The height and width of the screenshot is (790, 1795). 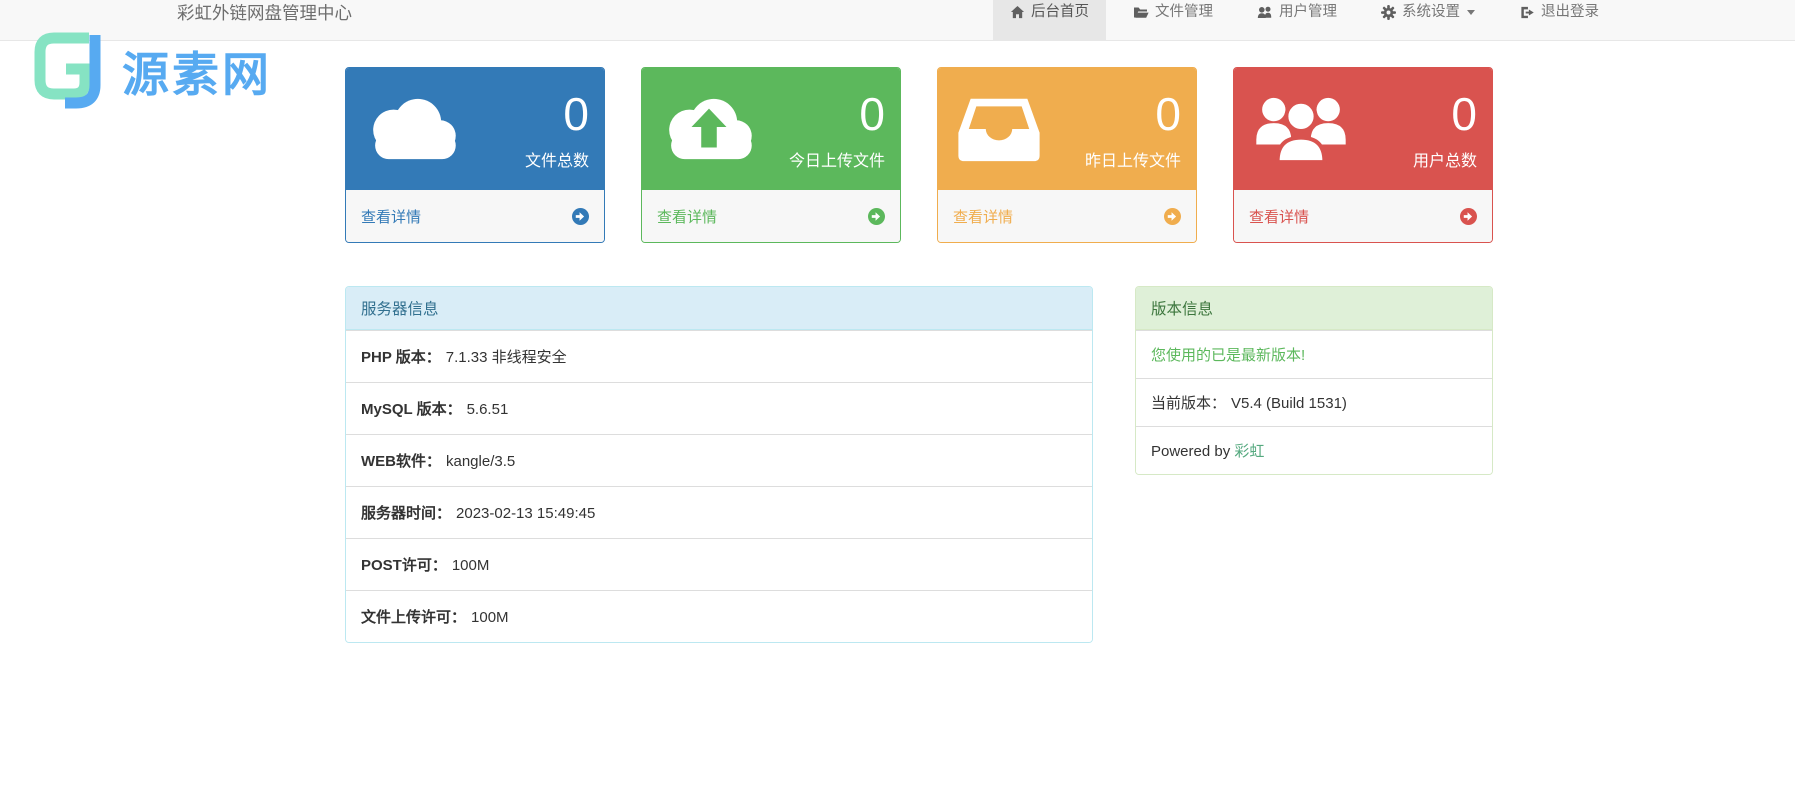 I want to click on stat-card-files-total: 0 文件总数 查看详情, so click(x=475, y=155).